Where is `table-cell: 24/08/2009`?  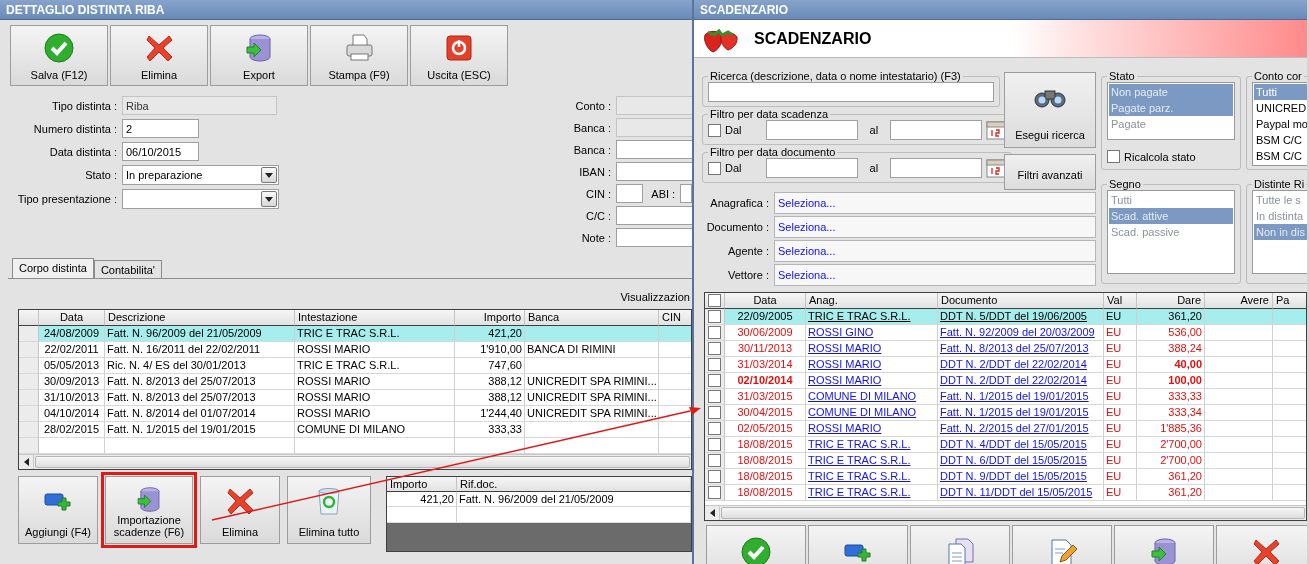
table-cell: 24/08/2009 is located at coordinates (72, 334).